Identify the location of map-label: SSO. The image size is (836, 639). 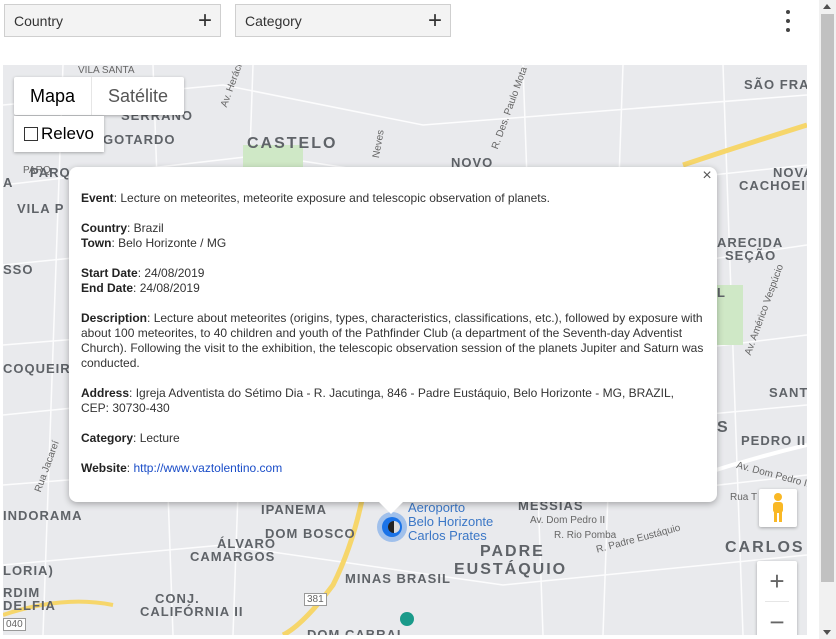
(18, 269).